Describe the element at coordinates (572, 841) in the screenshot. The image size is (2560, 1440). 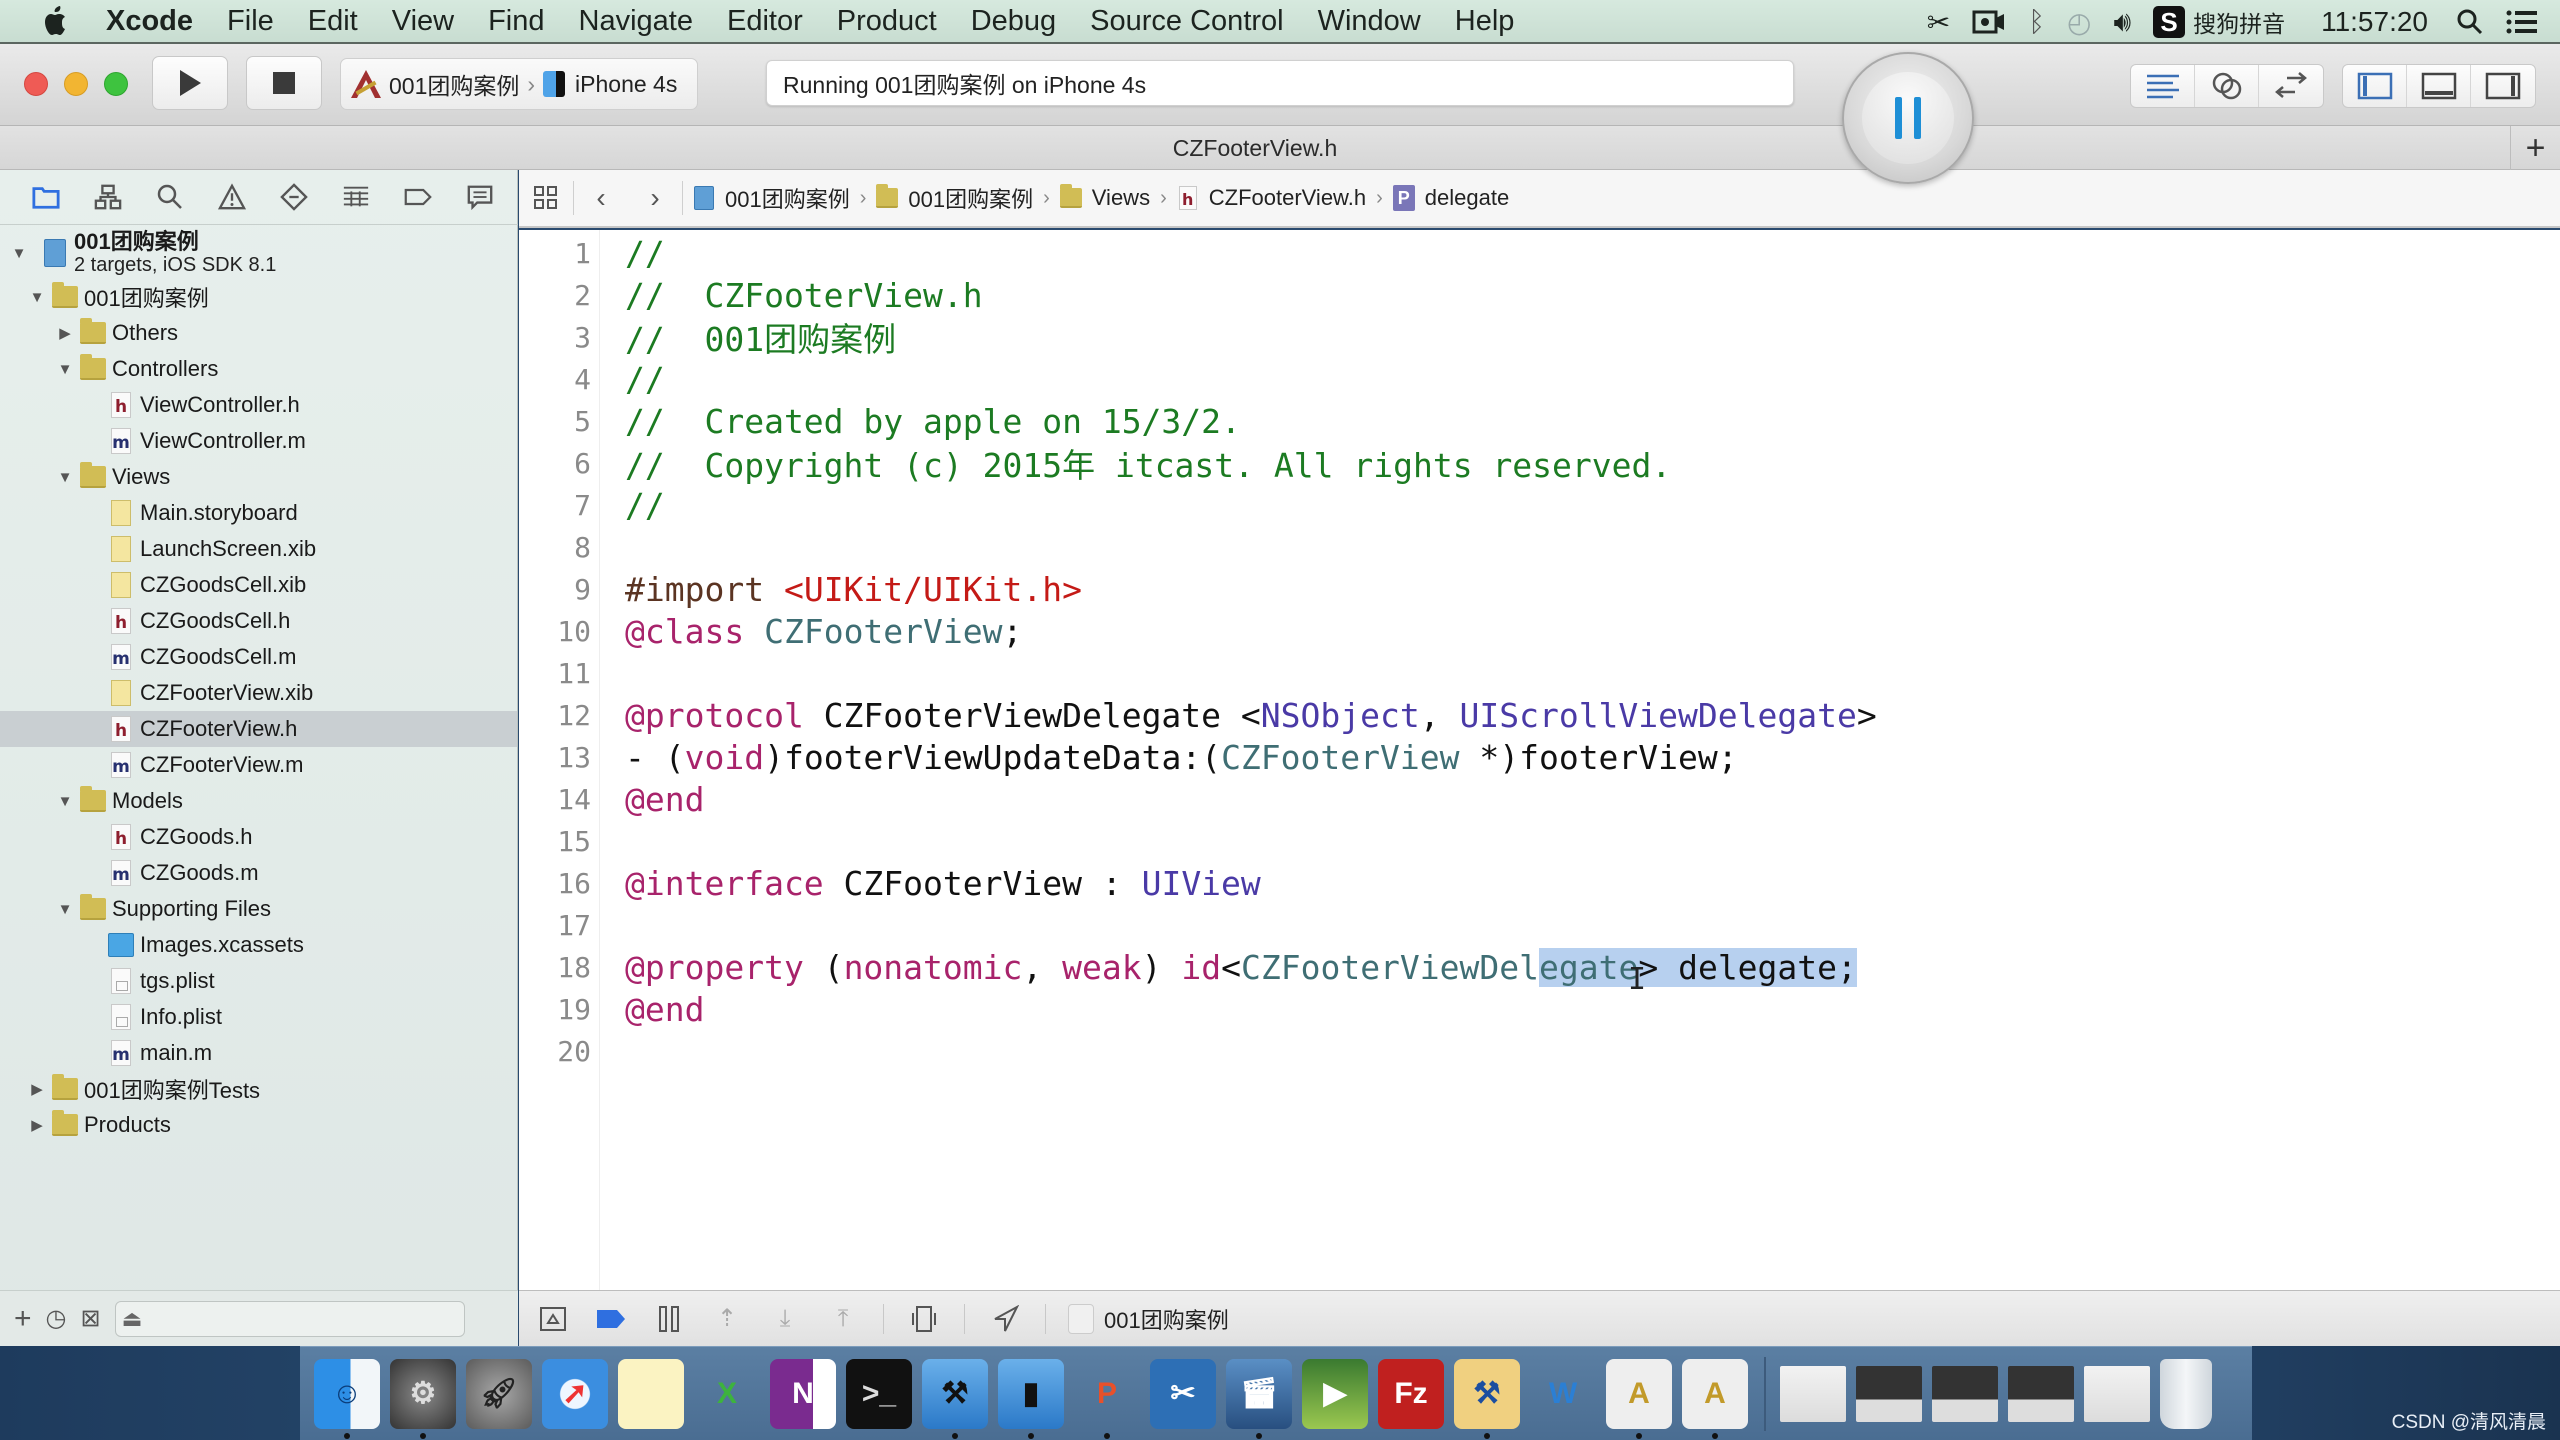
I see `code-line: 15` at that location.